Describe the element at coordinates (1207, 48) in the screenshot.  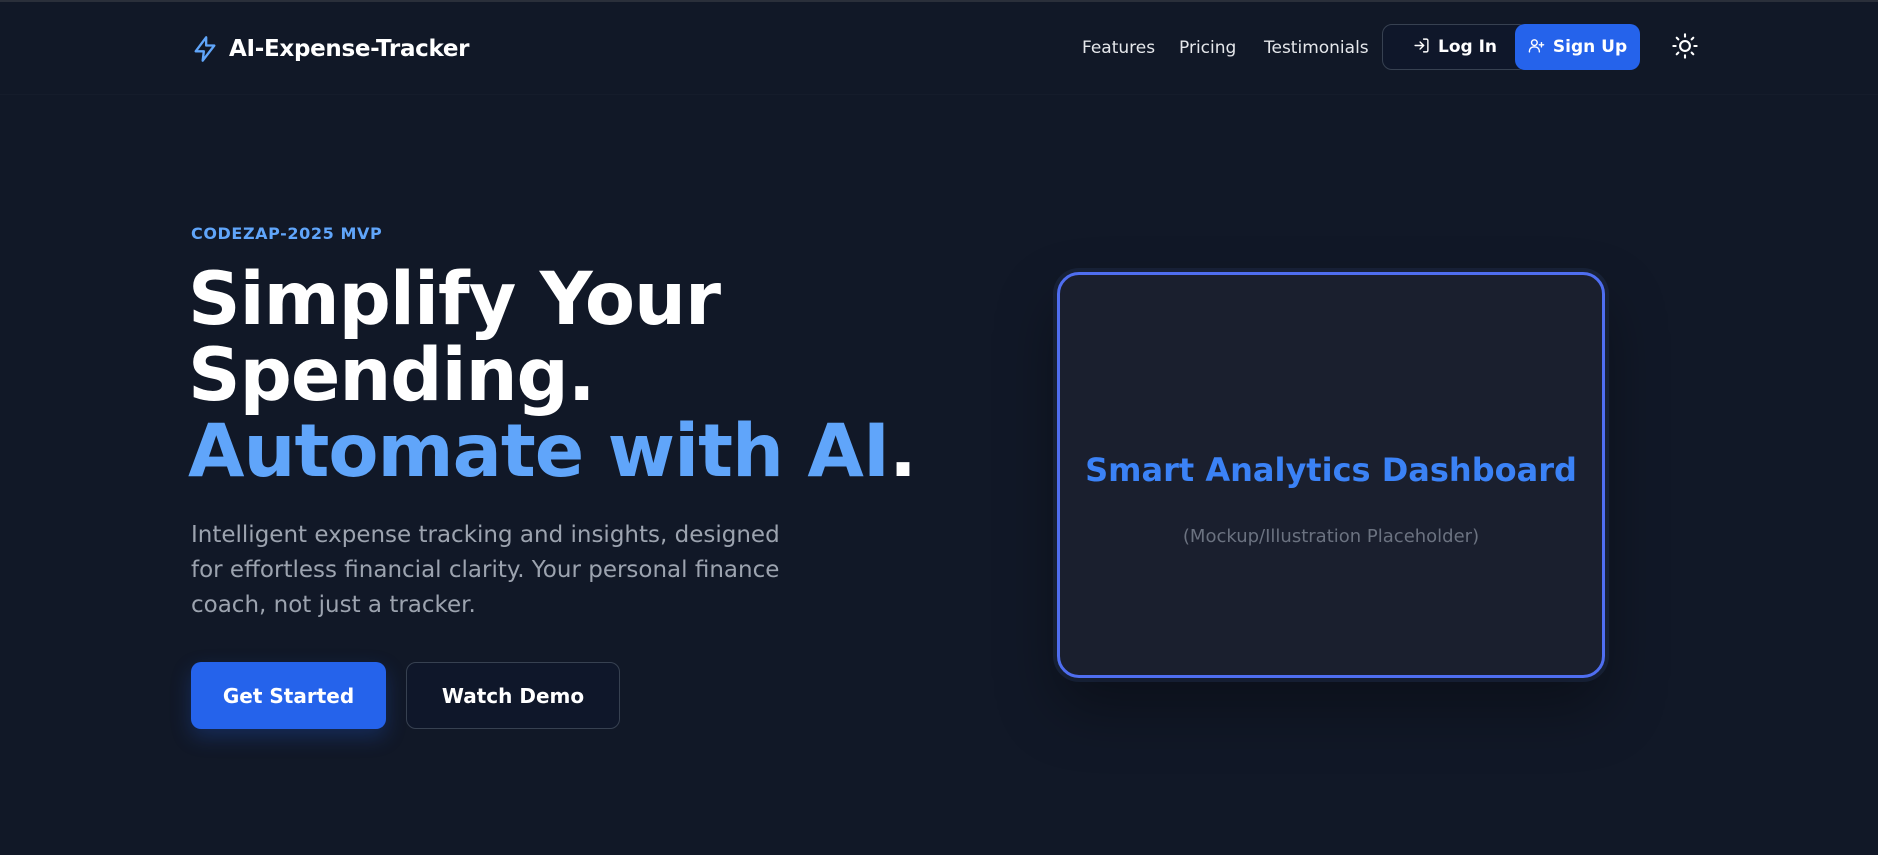
I see `nav-link-pricing: Pricing` at that location.